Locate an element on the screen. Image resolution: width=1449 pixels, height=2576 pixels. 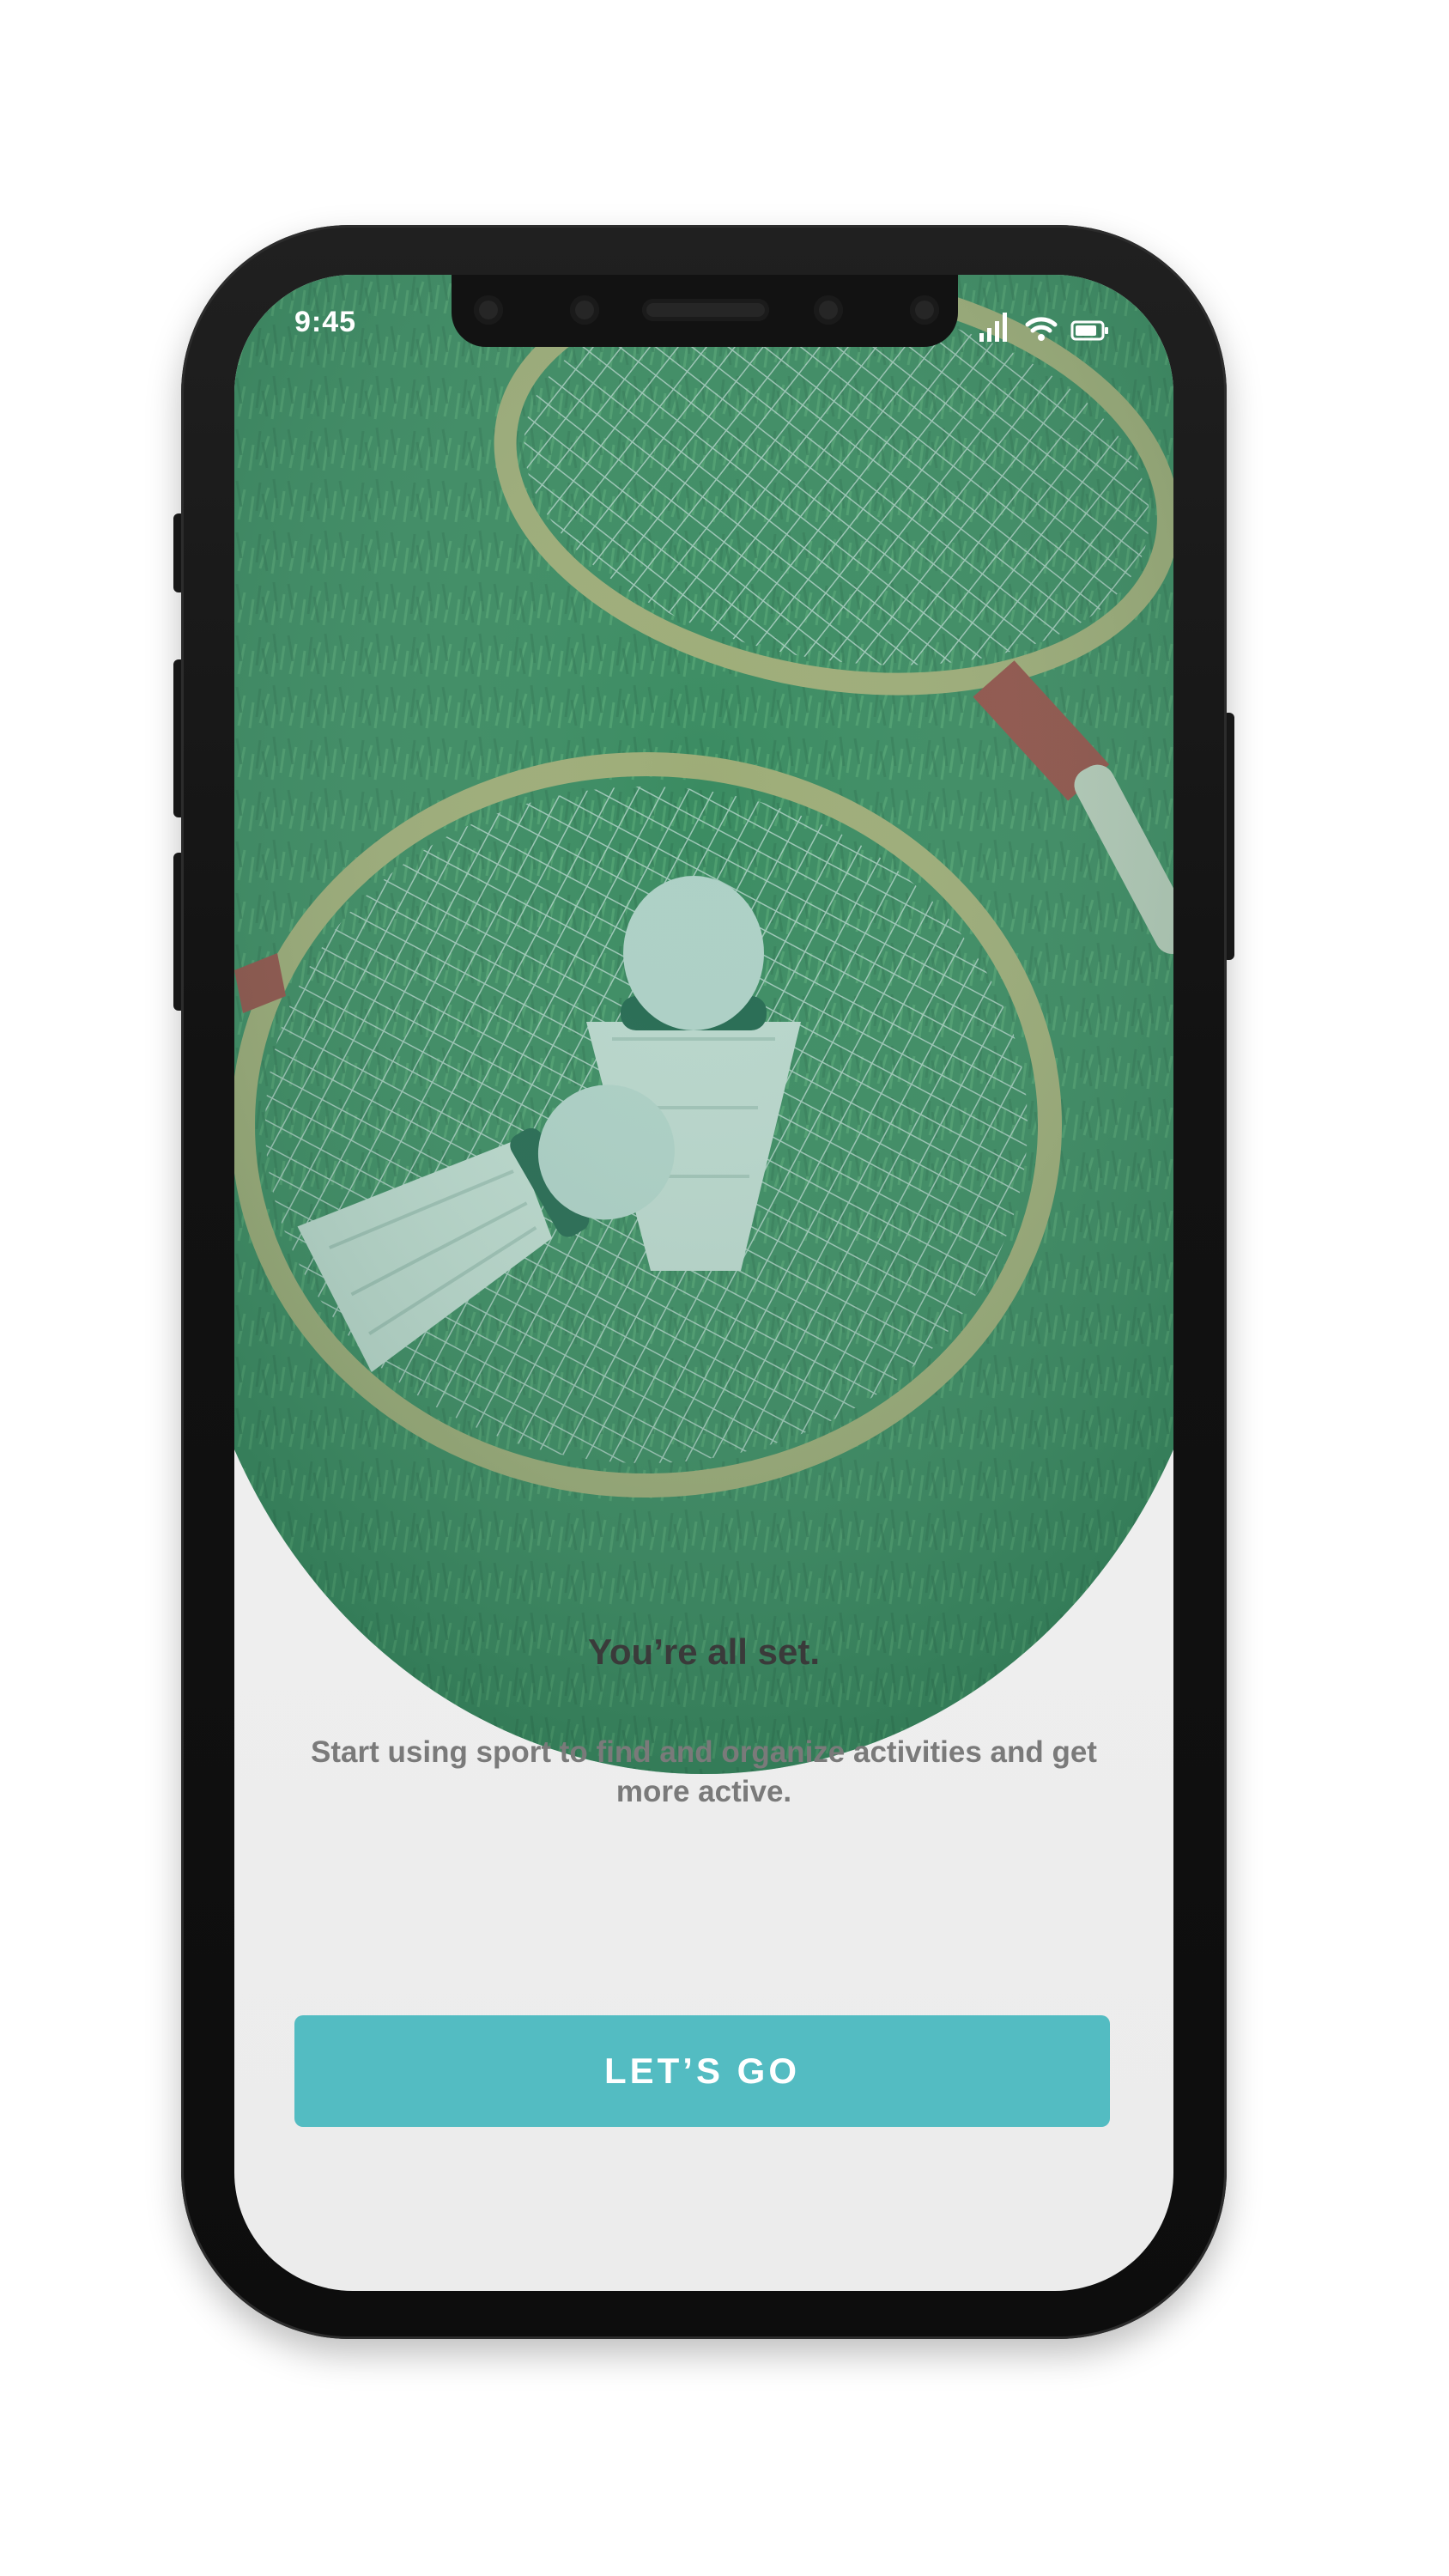
status-icons is located at coordinates (1044, 328).